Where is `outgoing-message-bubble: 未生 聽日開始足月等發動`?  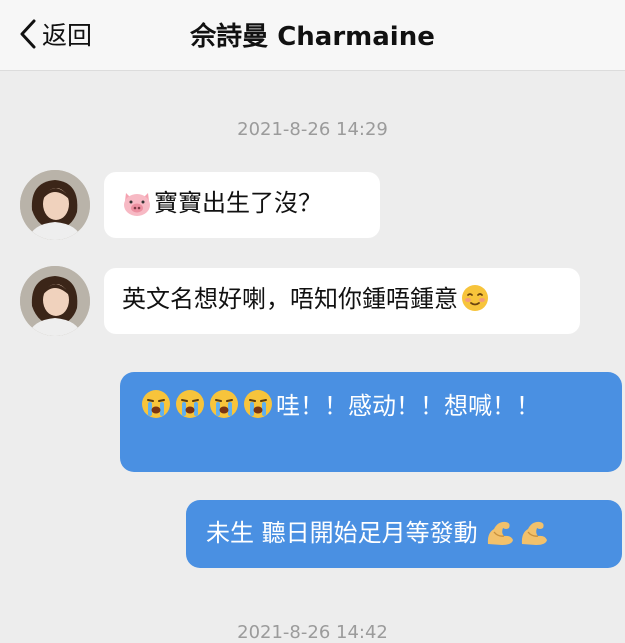
outgoing-message-bubble: 未生 聽日開始足月等發動 is located at coordinates (404, 534).